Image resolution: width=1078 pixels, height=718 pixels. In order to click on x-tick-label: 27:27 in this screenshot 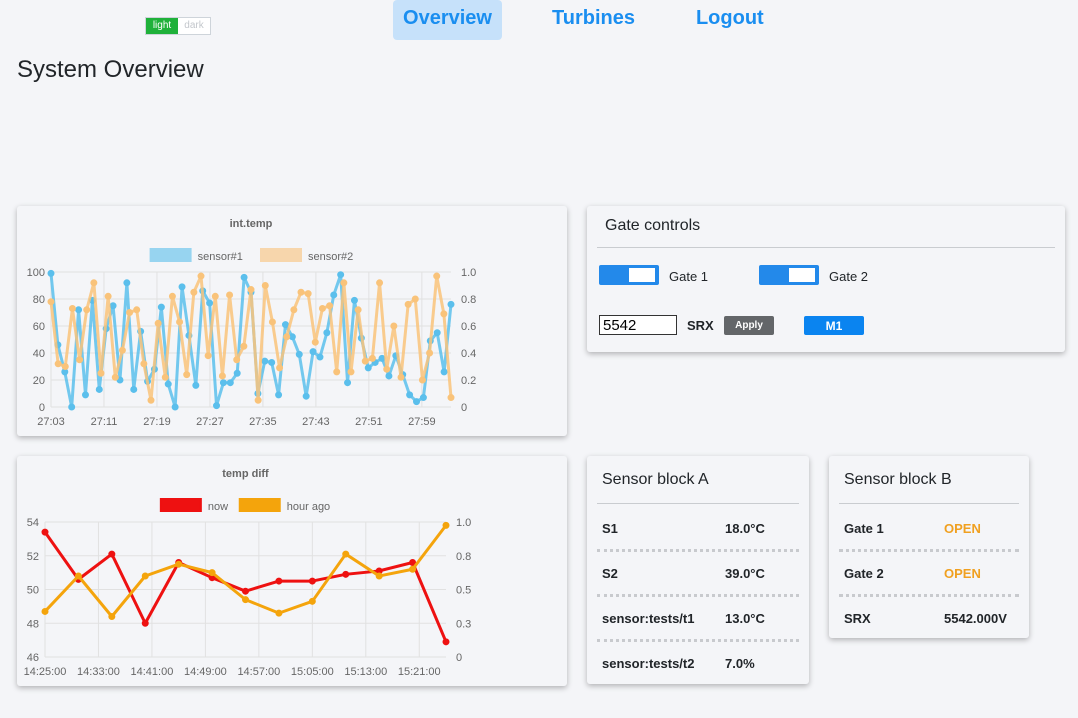, I will do `click(210, 422)`.